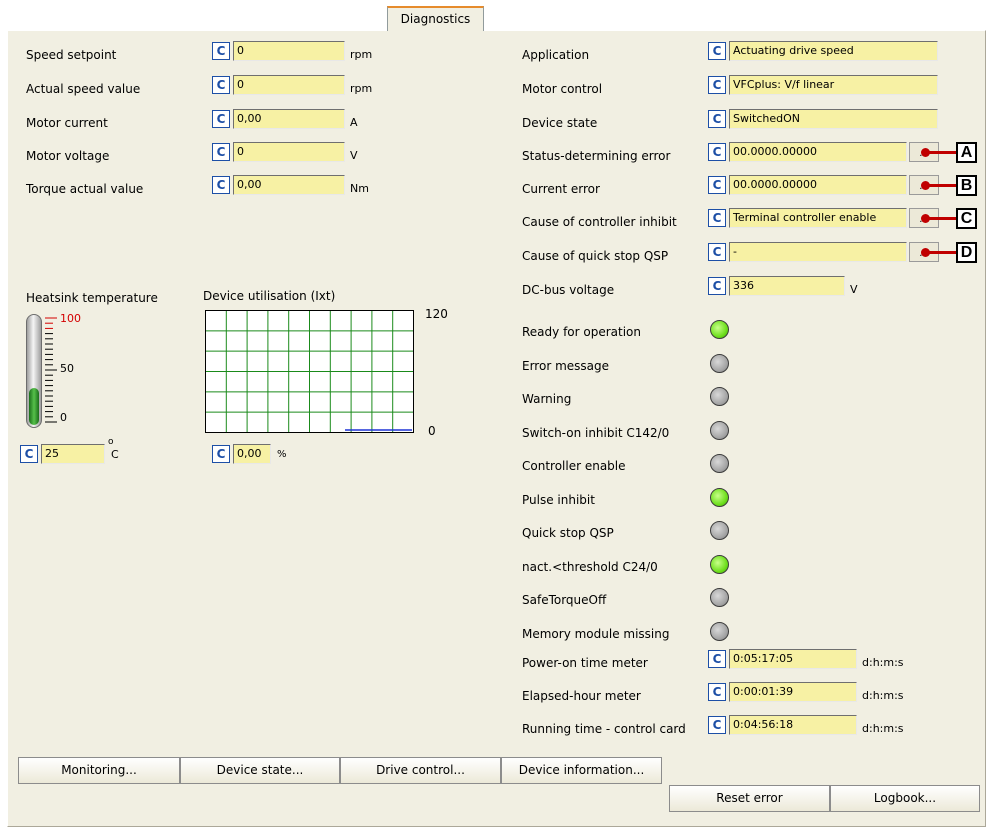 The width and height of the screenshot is (990, 827). I want to click on heatsink-code-button: C, so click(29, 454).